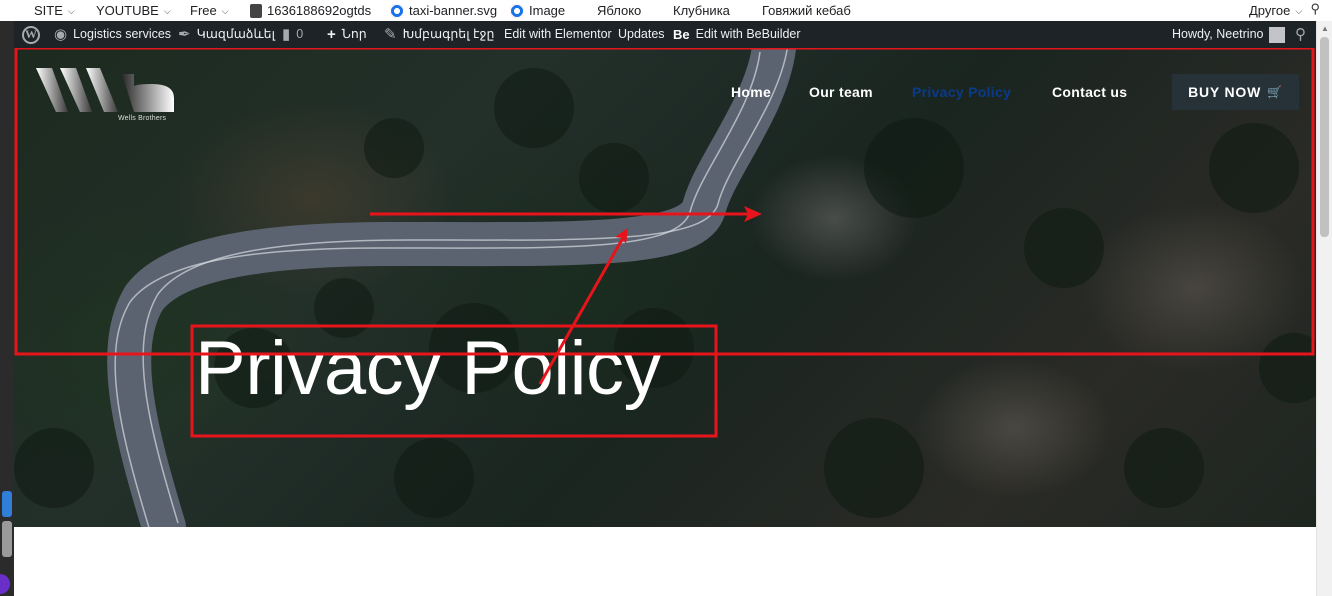 The height and width of the screenshot is (596, 1332). I want to click on bookmark-image-link: 1636188692ogtds, so click(310, 10).